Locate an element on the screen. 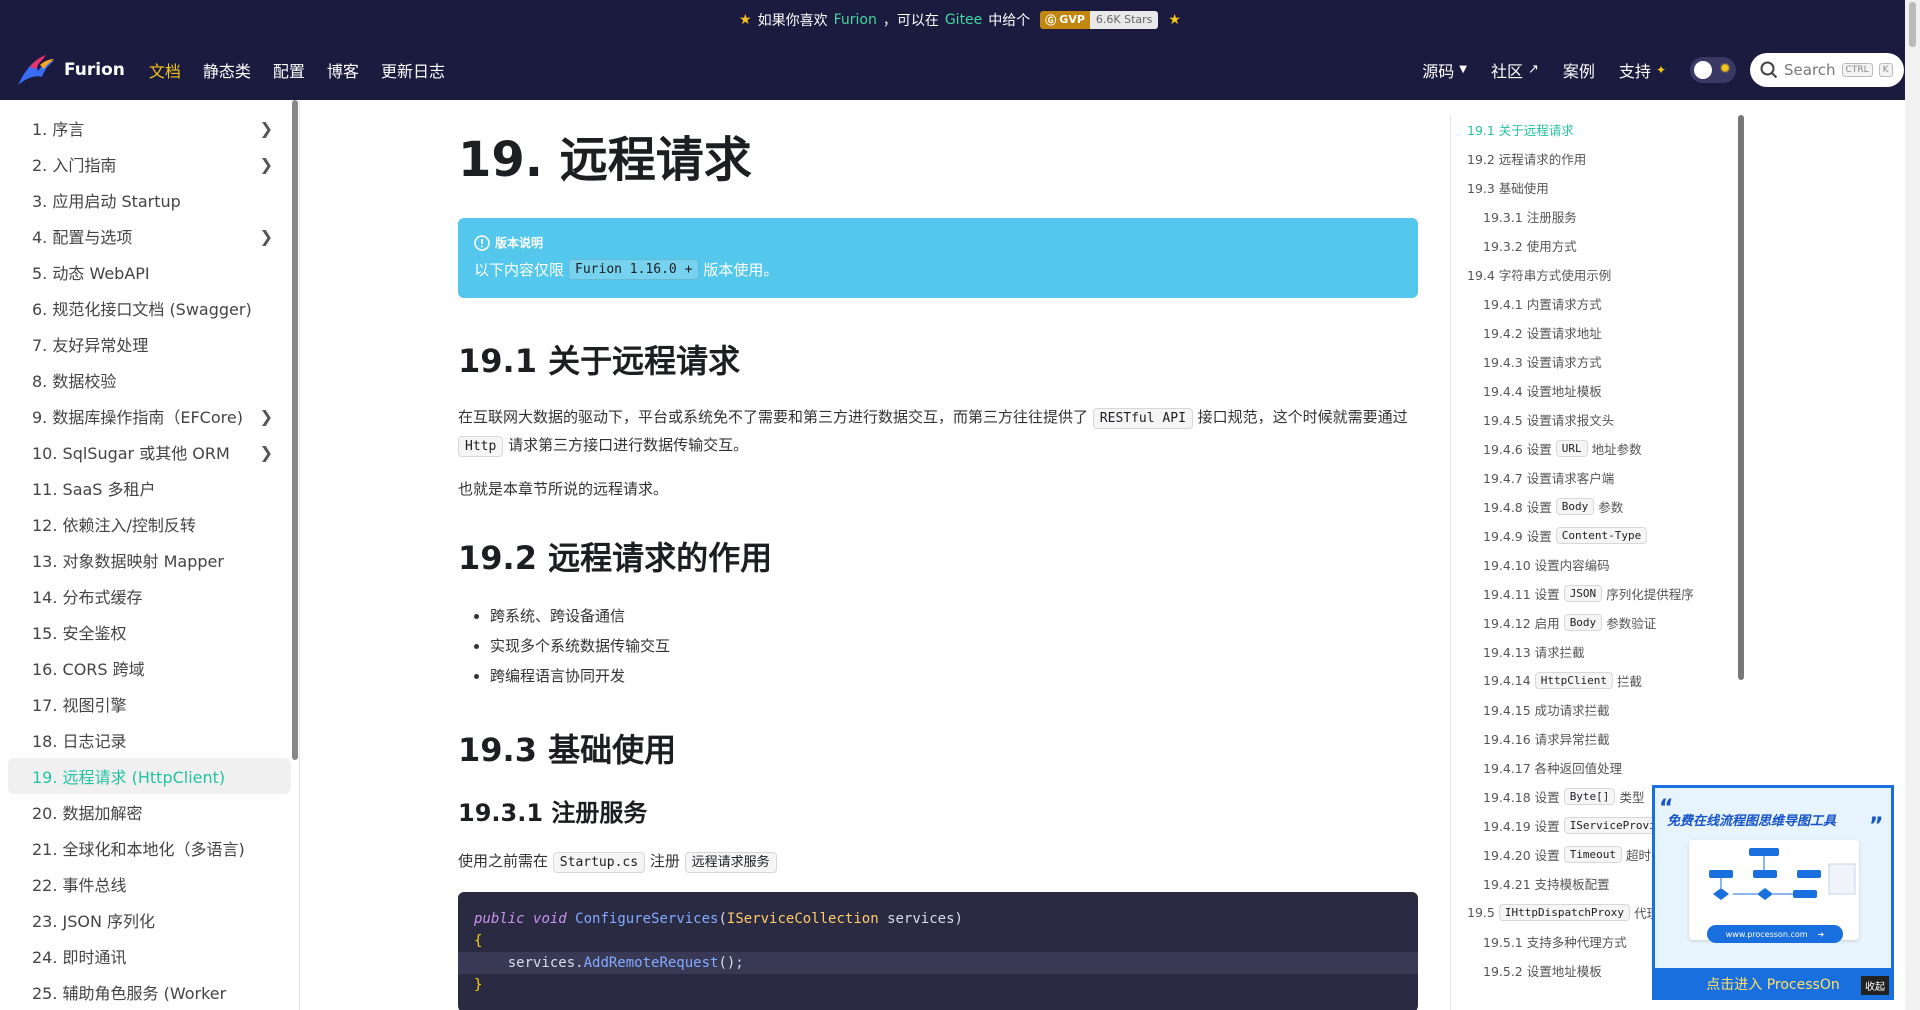  toc-link: 19.4.15 成功请求拦截 is located at coordinates (1598, 709).